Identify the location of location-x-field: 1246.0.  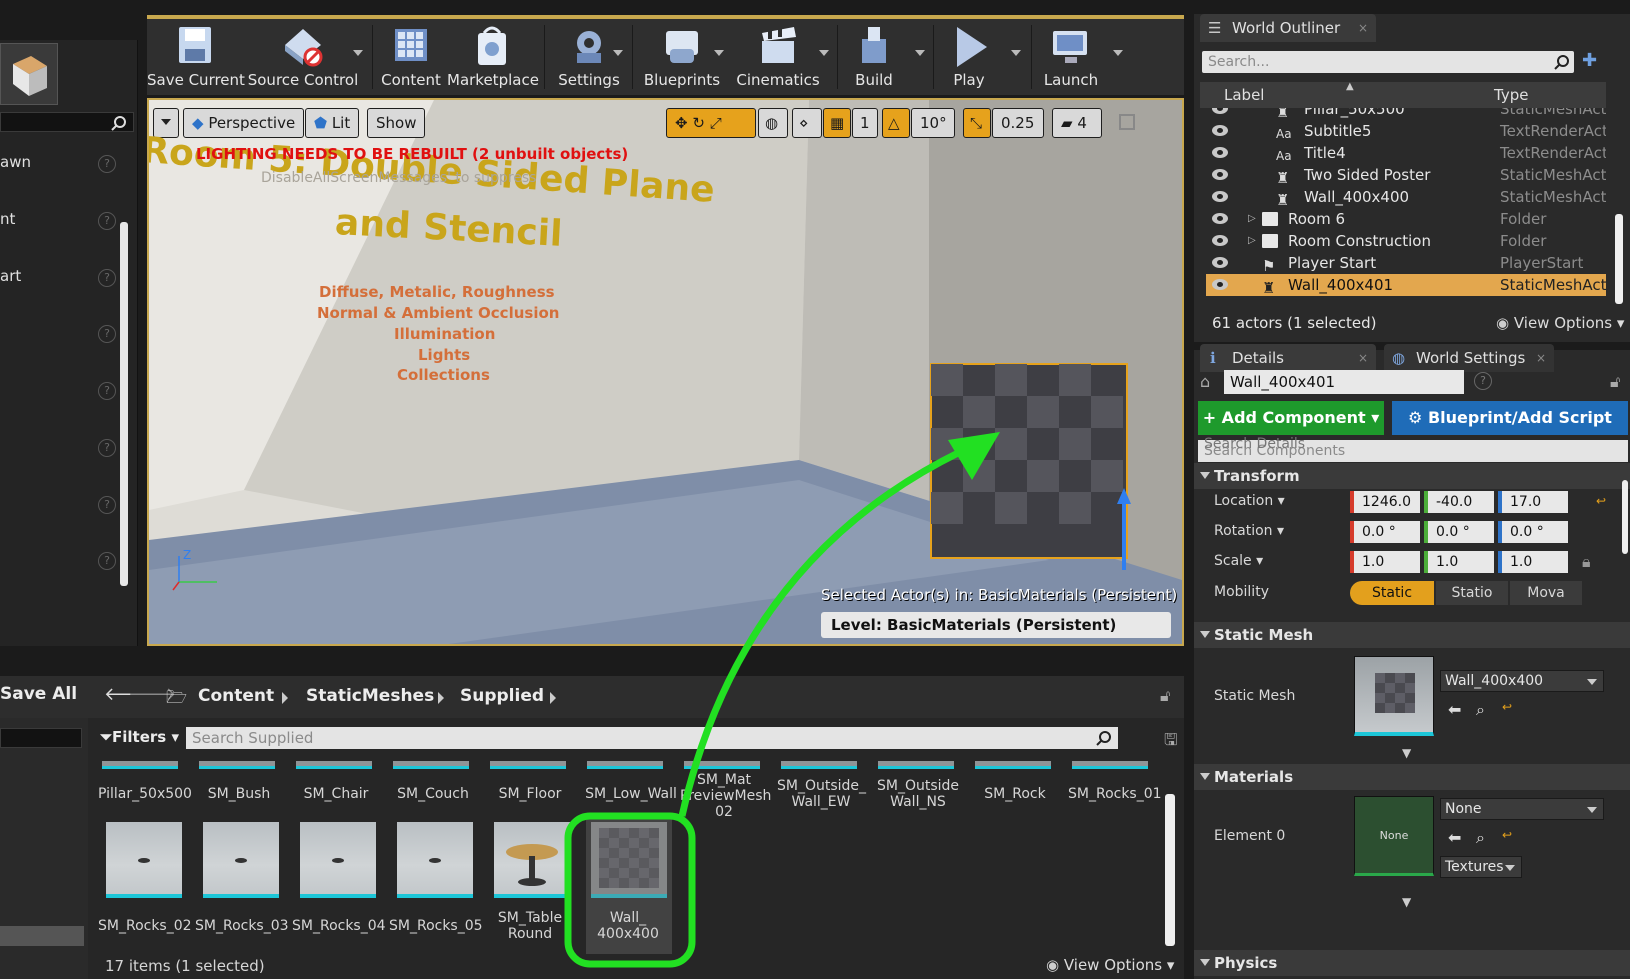
(1385, 502).